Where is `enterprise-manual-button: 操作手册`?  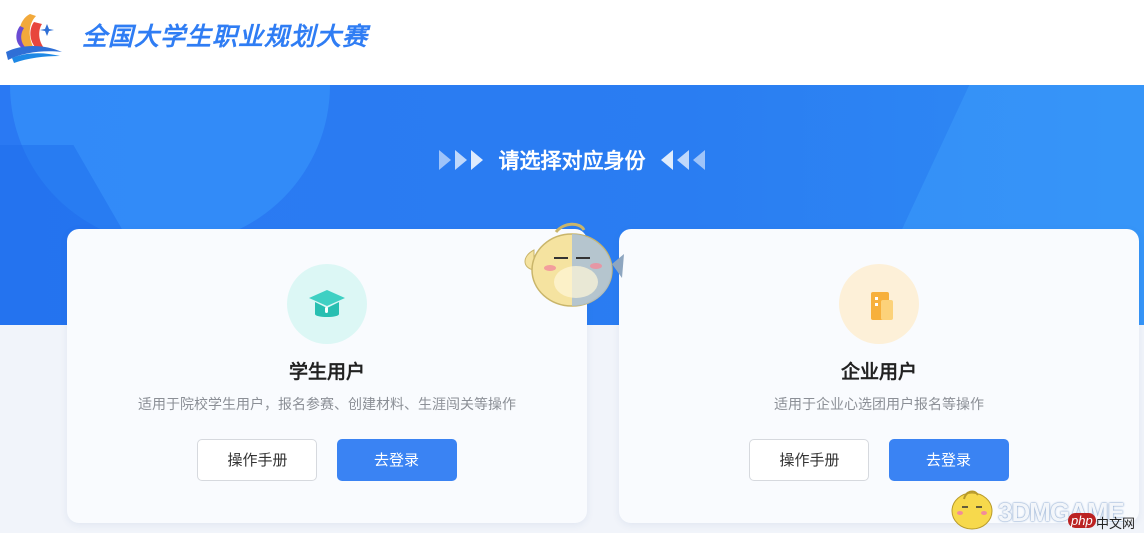 enterprise-manual-button: 操作手册 is located at coordinates (809, 460).